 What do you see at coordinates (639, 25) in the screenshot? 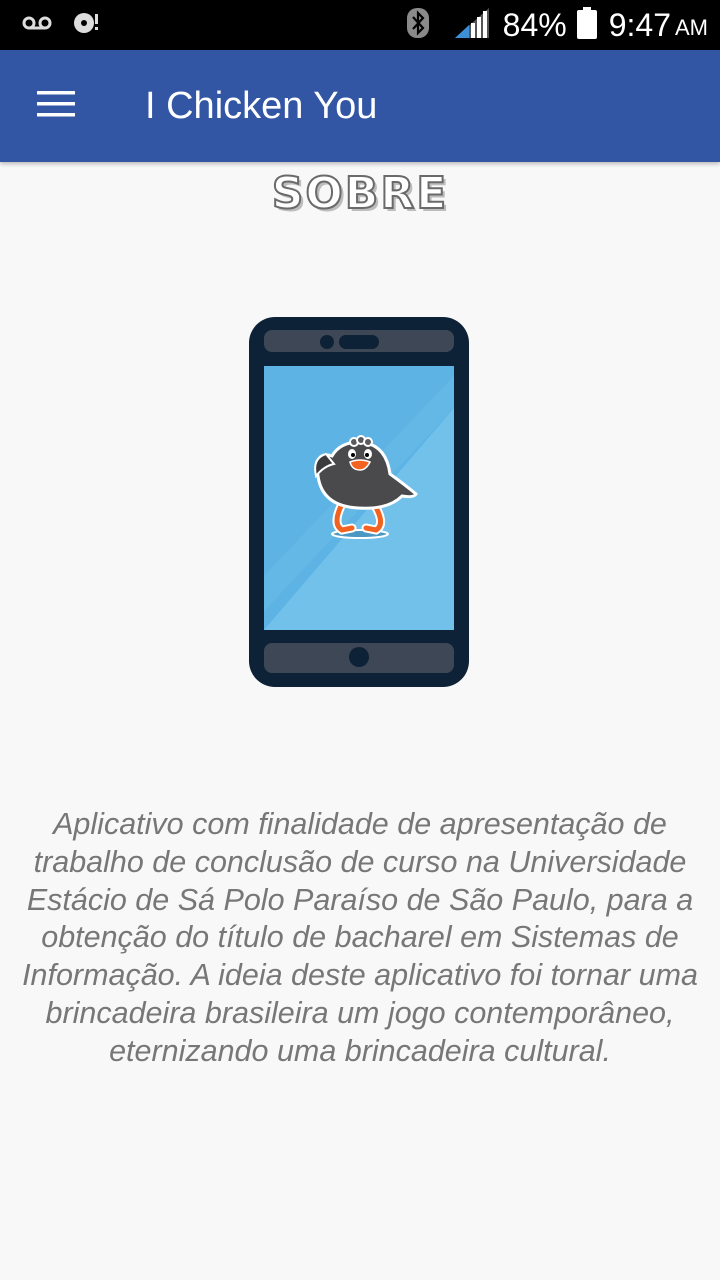
I see `clock-time: 9:47` at bounding box center [639, 25].